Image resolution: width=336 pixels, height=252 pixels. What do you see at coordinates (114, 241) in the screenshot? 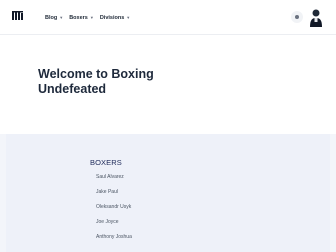
I see `boxer-link-anthony-joshua: Anthony Joshua` at bounding box center [114, 241].